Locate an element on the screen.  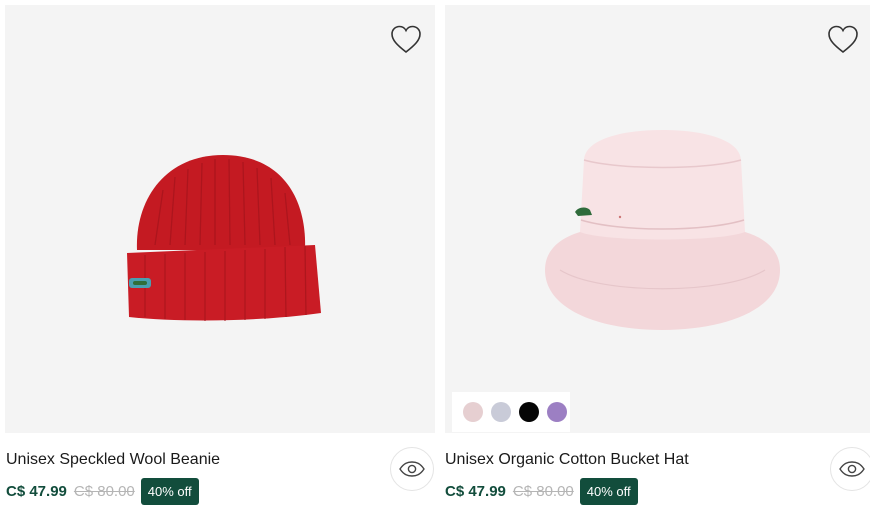
swatch-purple is located at coordinates (557, 412).